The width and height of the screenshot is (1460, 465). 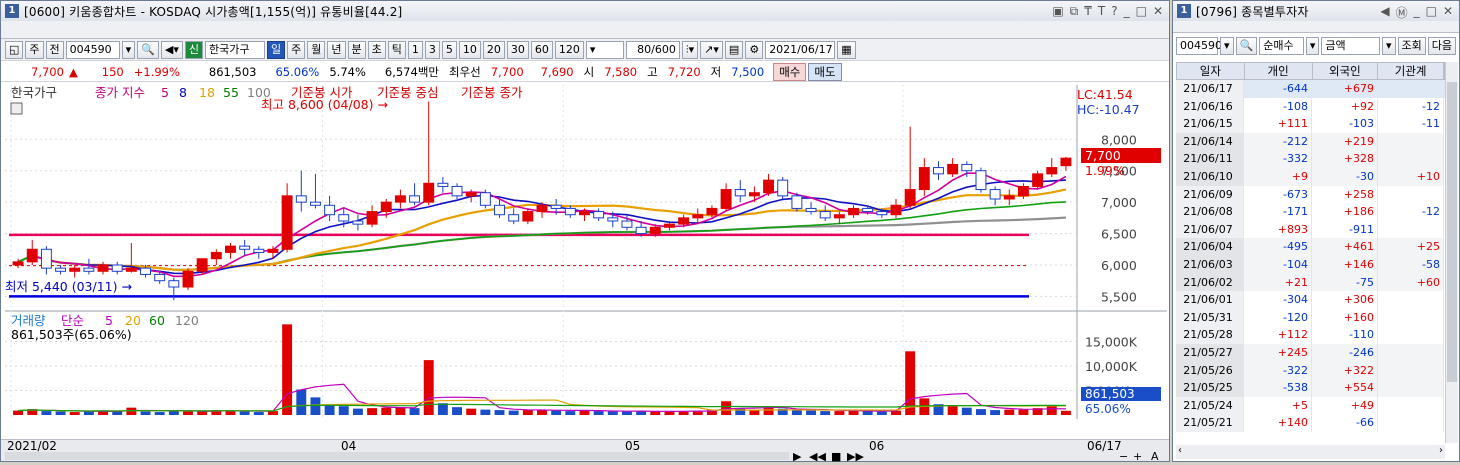 I want to click on custom-period-select: ▾, so click(x=604, y=49).